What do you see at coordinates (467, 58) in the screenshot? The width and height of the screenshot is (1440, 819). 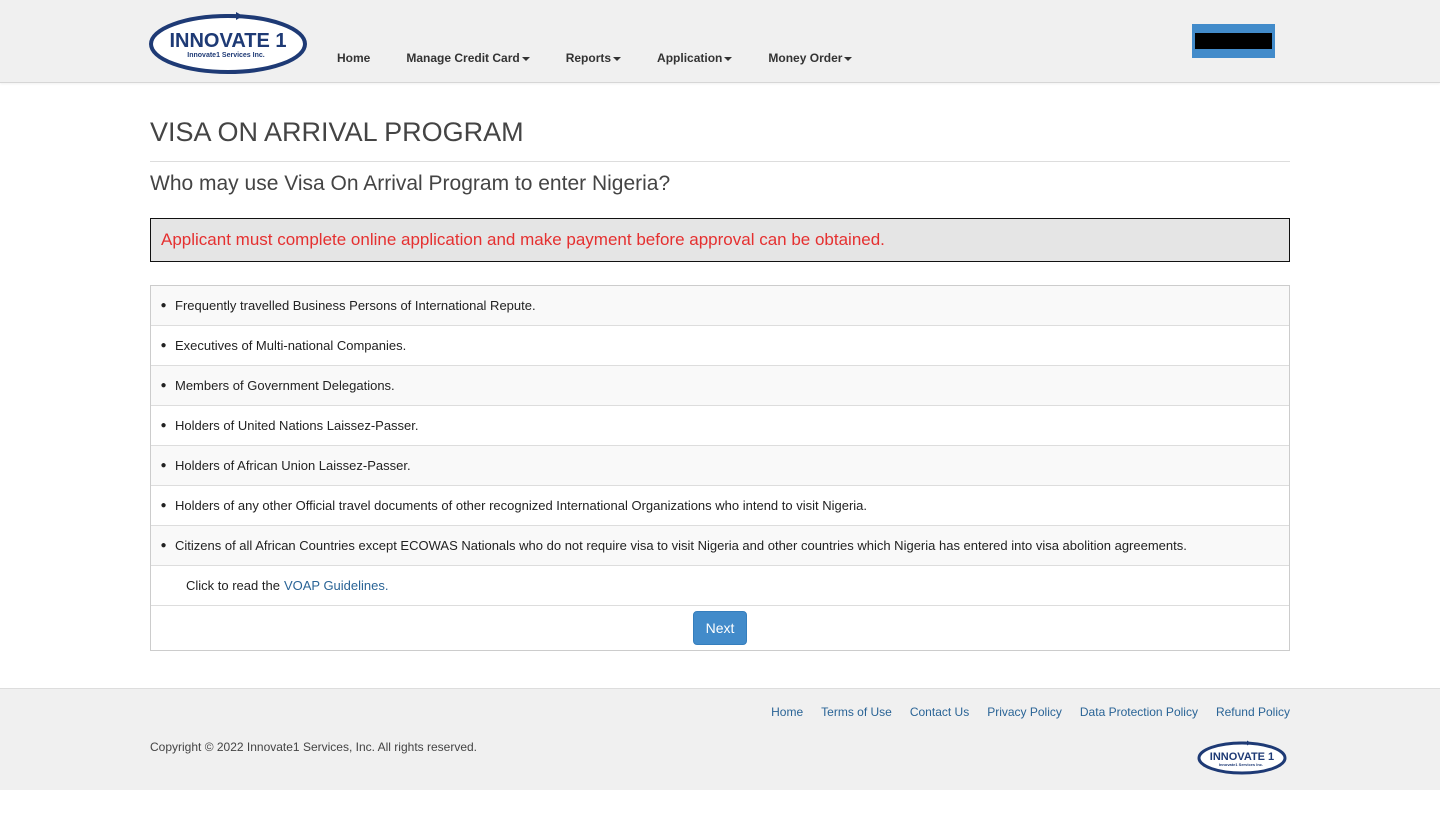 I see `nav-manage-credit-card: Manage Credit Card` at bounding box center [467, 58].